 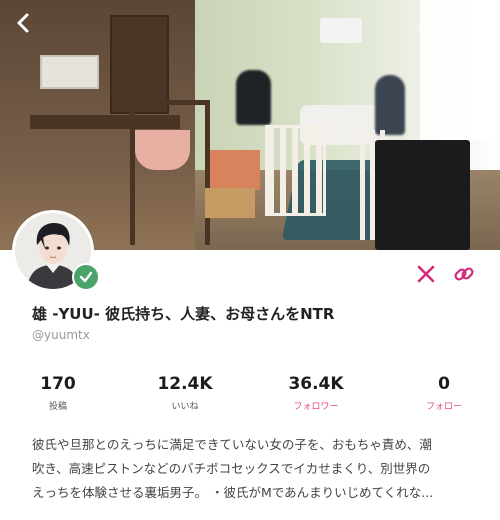 I want to click on stat-followers: 36.4K フォロワー, so click(x=316, y=393).